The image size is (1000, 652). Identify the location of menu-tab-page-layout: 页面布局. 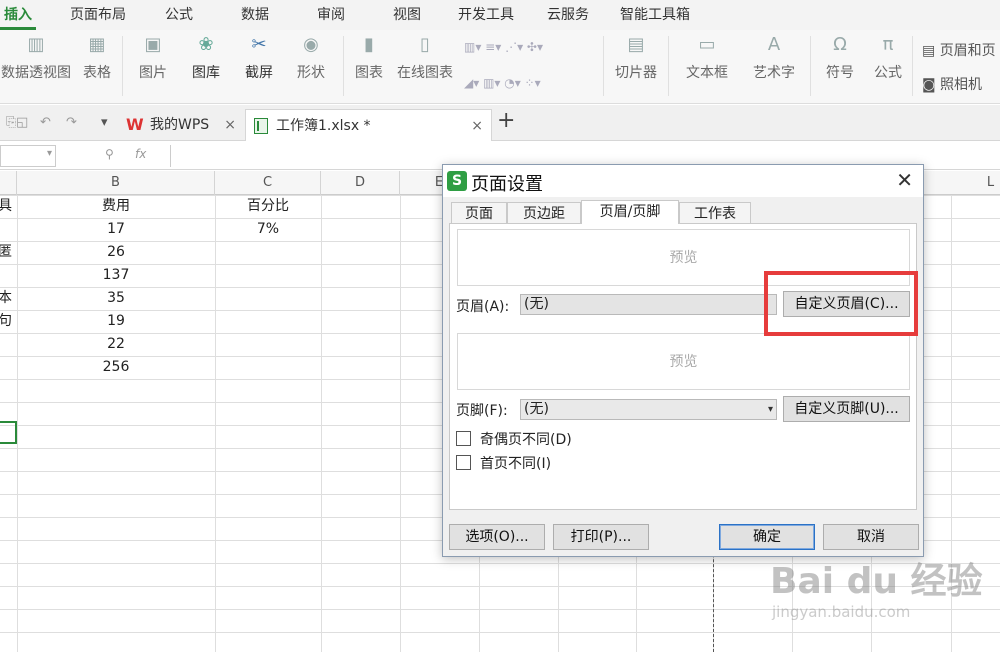
(98, 15).